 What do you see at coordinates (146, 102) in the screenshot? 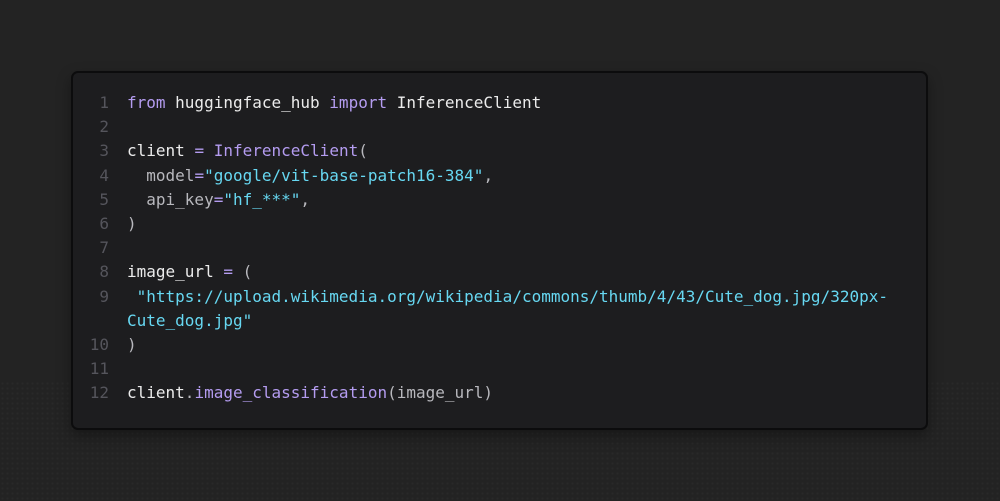
I see `keyword-token: from` at bounding box center [146, 102].